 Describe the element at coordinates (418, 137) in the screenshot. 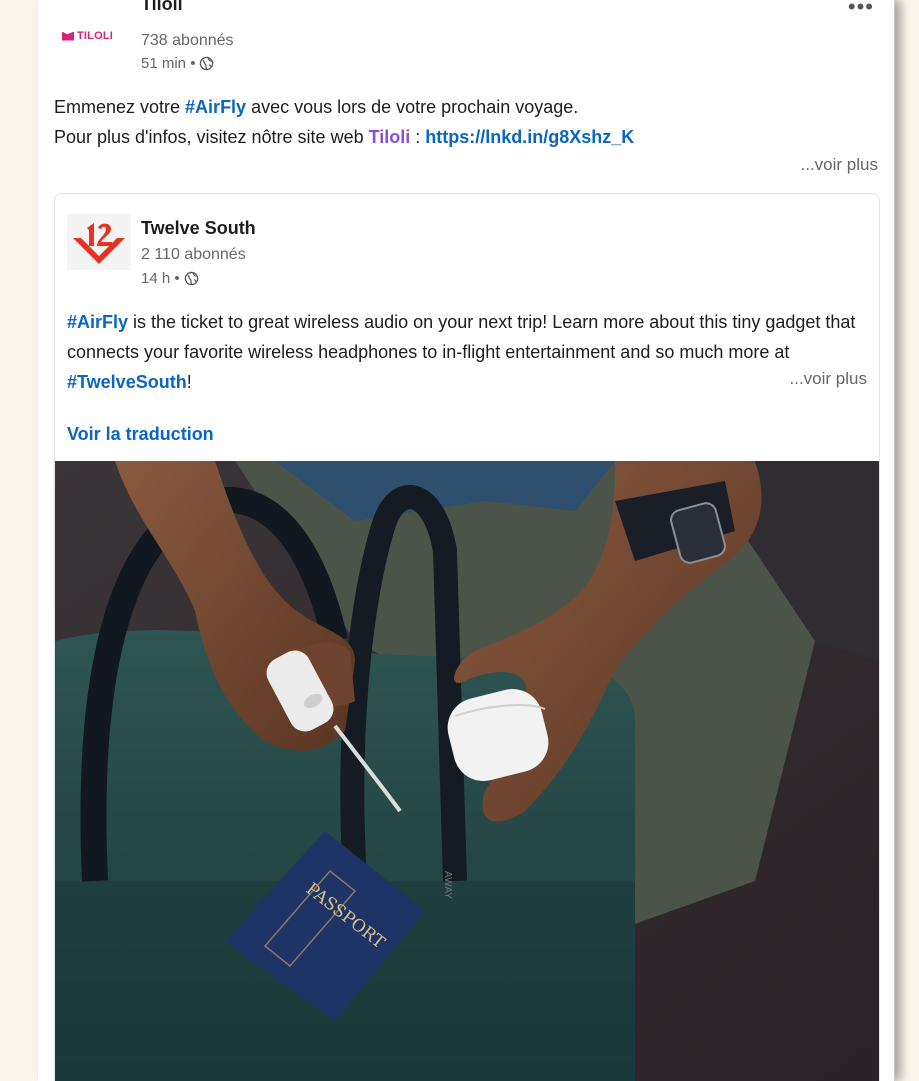

I see `post-text-fragment: :` at that location.